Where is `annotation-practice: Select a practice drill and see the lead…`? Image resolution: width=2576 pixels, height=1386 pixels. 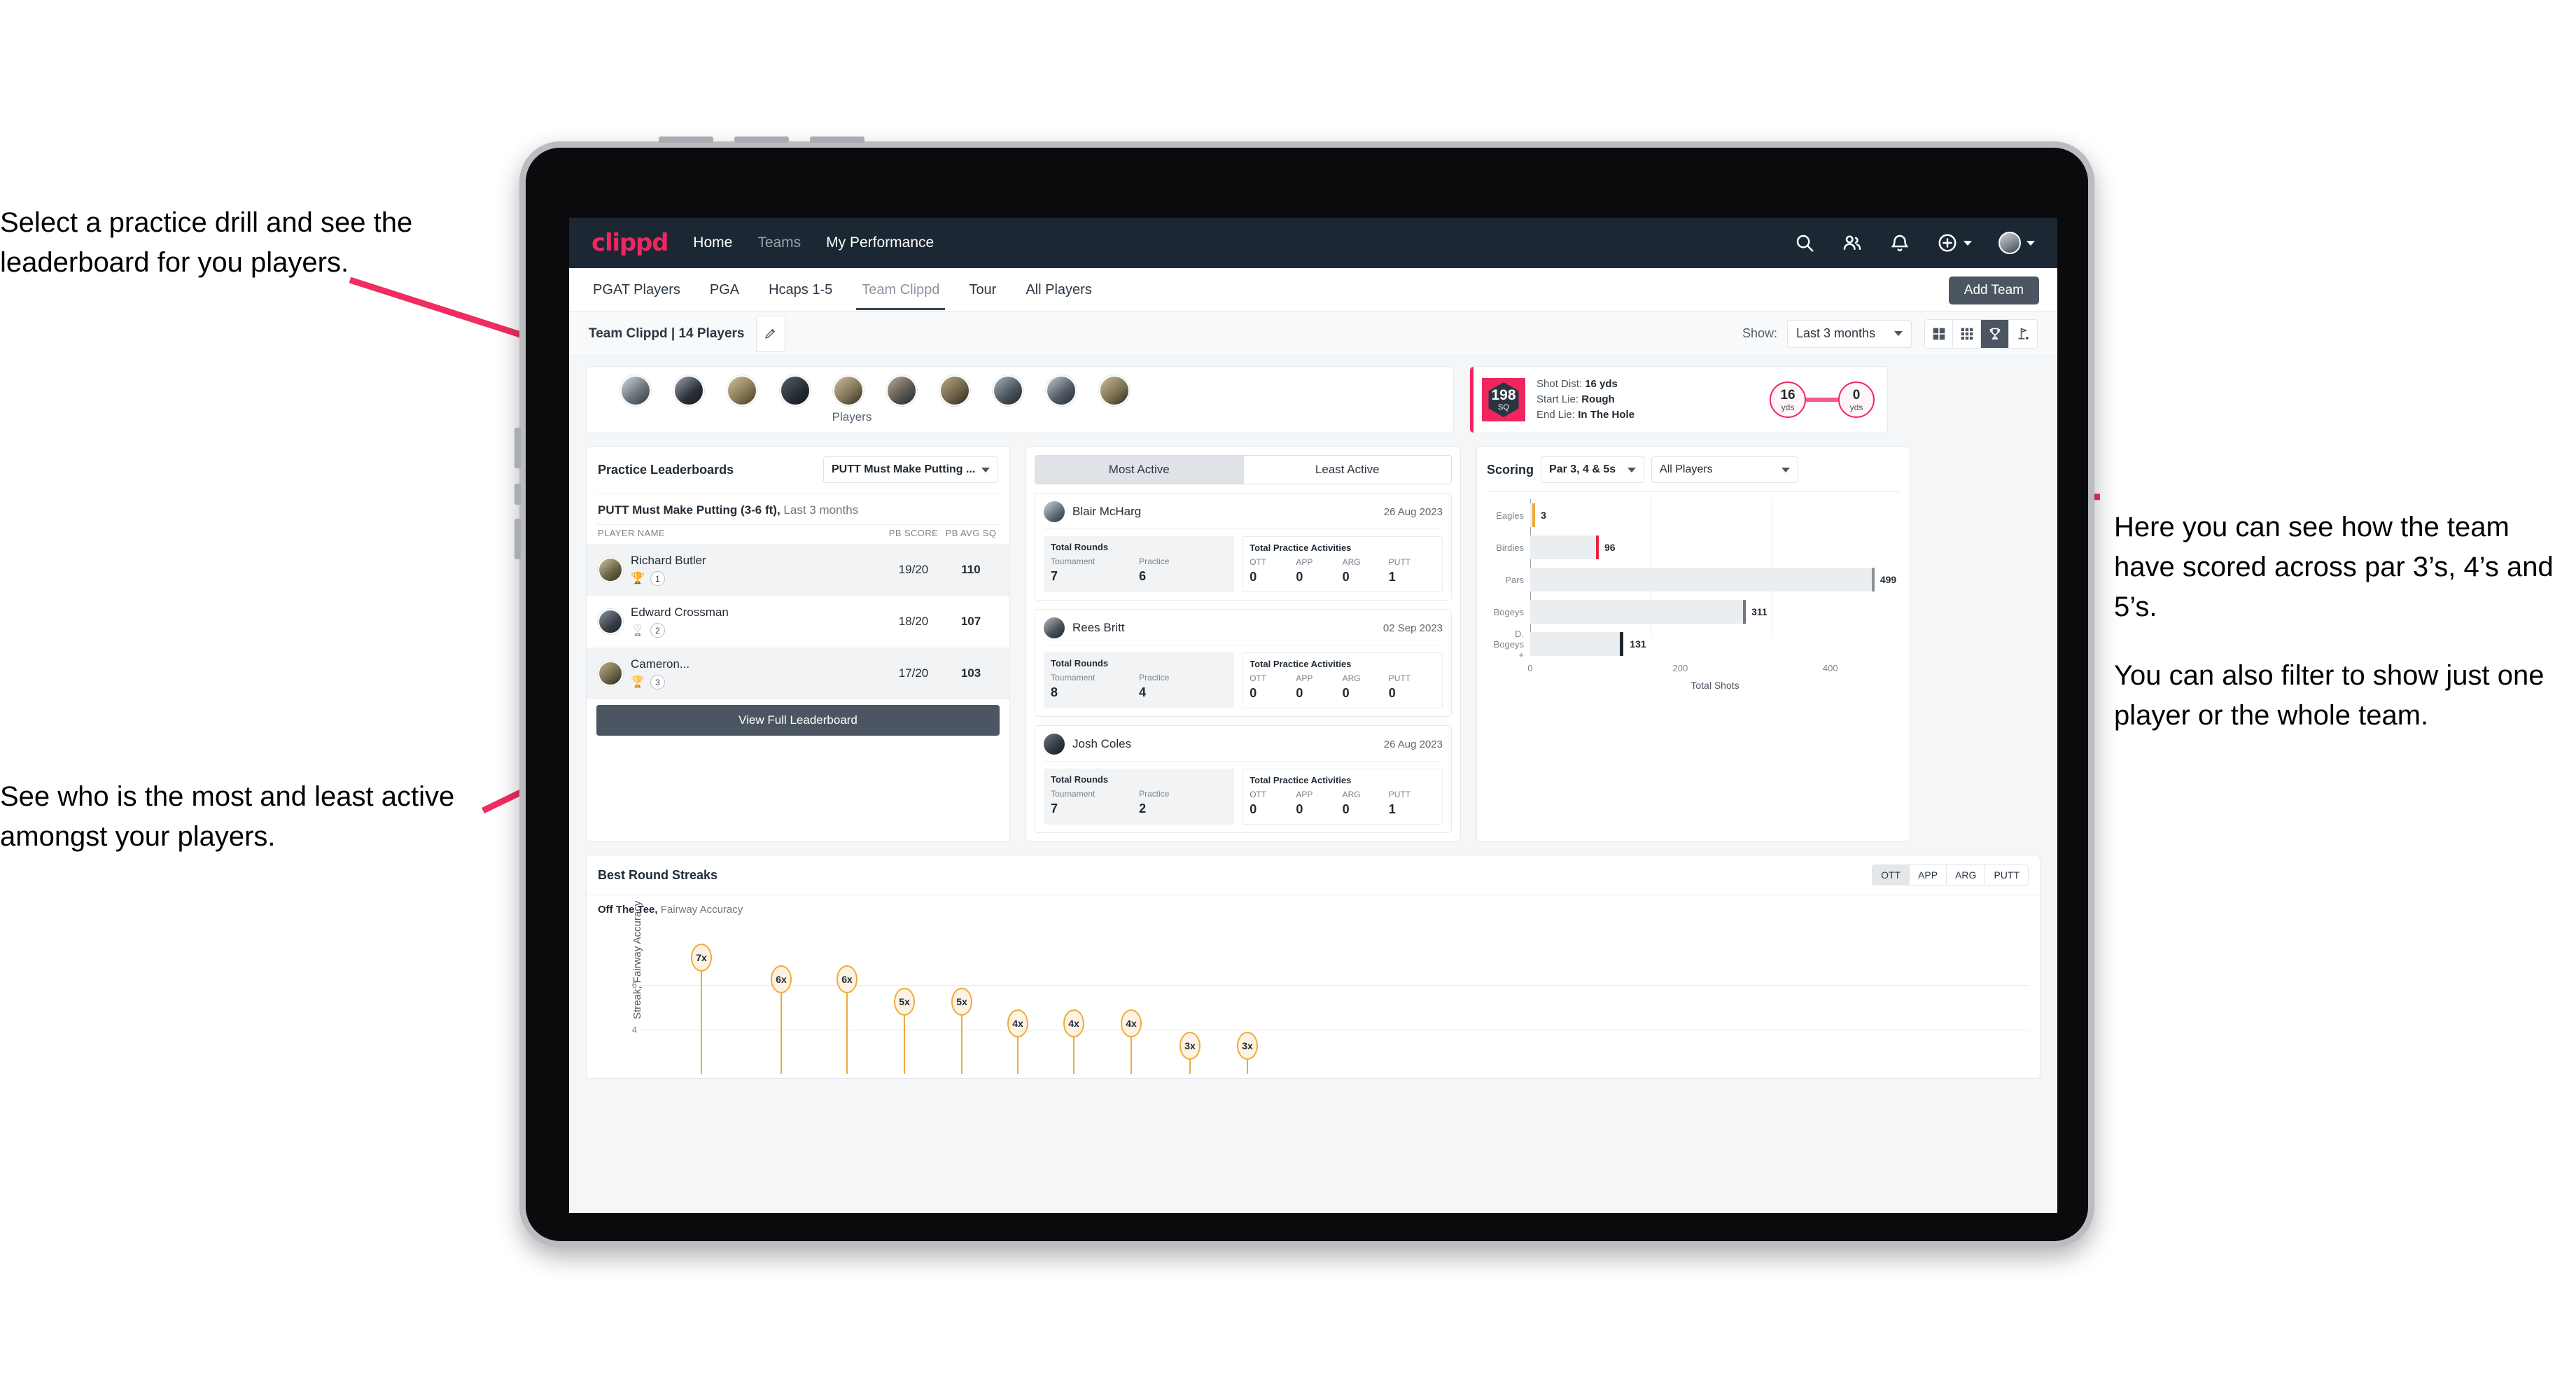
annotation-practice: Select a practice drill and see the lead… is located at coordinates (276, 243).